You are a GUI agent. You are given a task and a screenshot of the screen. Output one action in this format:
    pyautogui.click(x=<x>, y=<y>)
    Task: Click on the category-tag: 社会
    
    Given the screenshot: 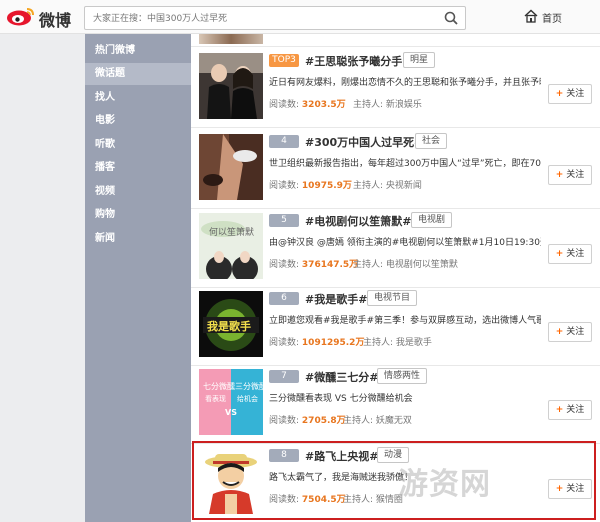 What is the action you would take?
    pyautogui.click(x=431, y=141)
    